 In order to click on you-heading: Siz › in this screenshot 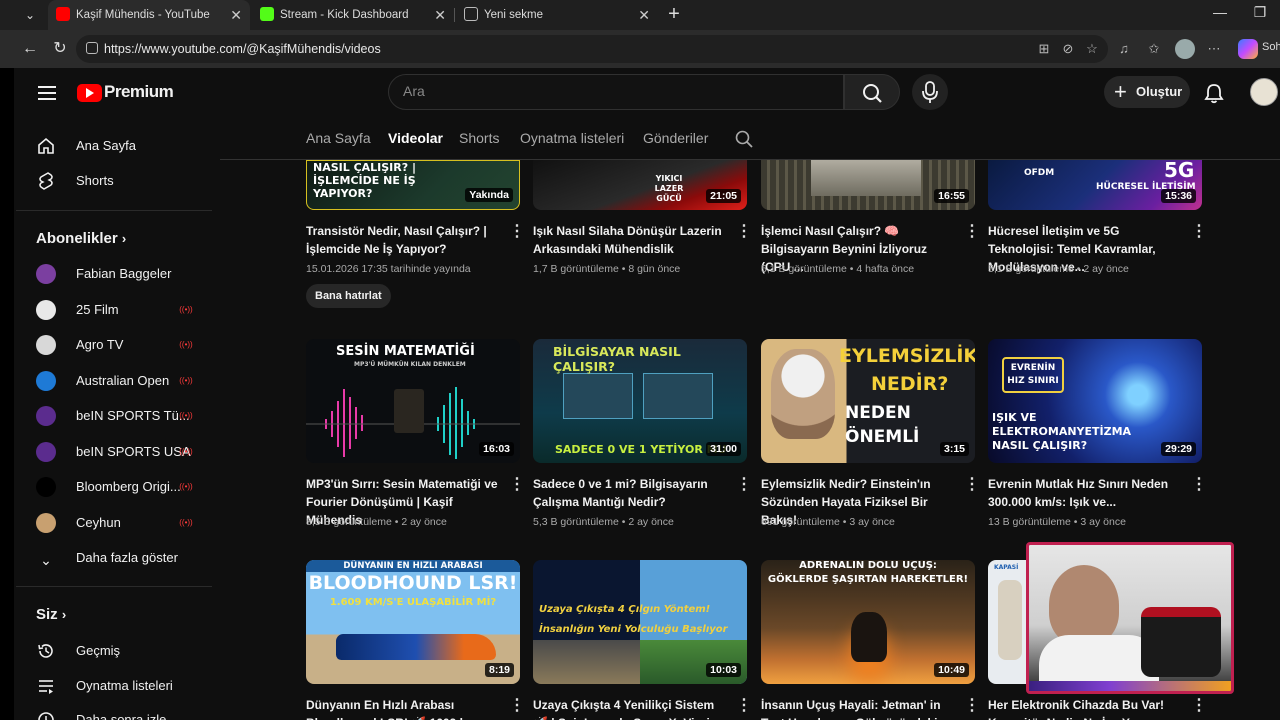, I will do `click(51, 614)`.